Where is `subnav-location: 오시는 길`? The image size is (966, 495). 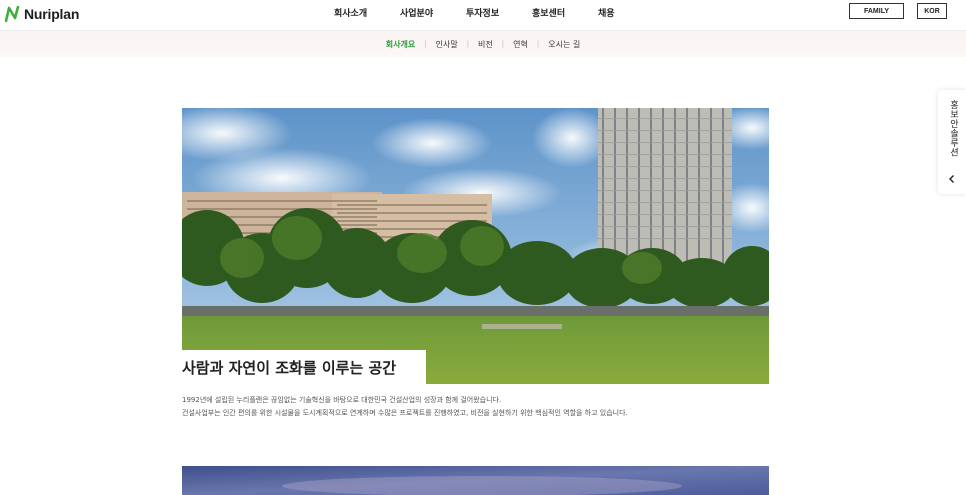 subnav-location: 오시는 길 is located at coordinates (564, 44).